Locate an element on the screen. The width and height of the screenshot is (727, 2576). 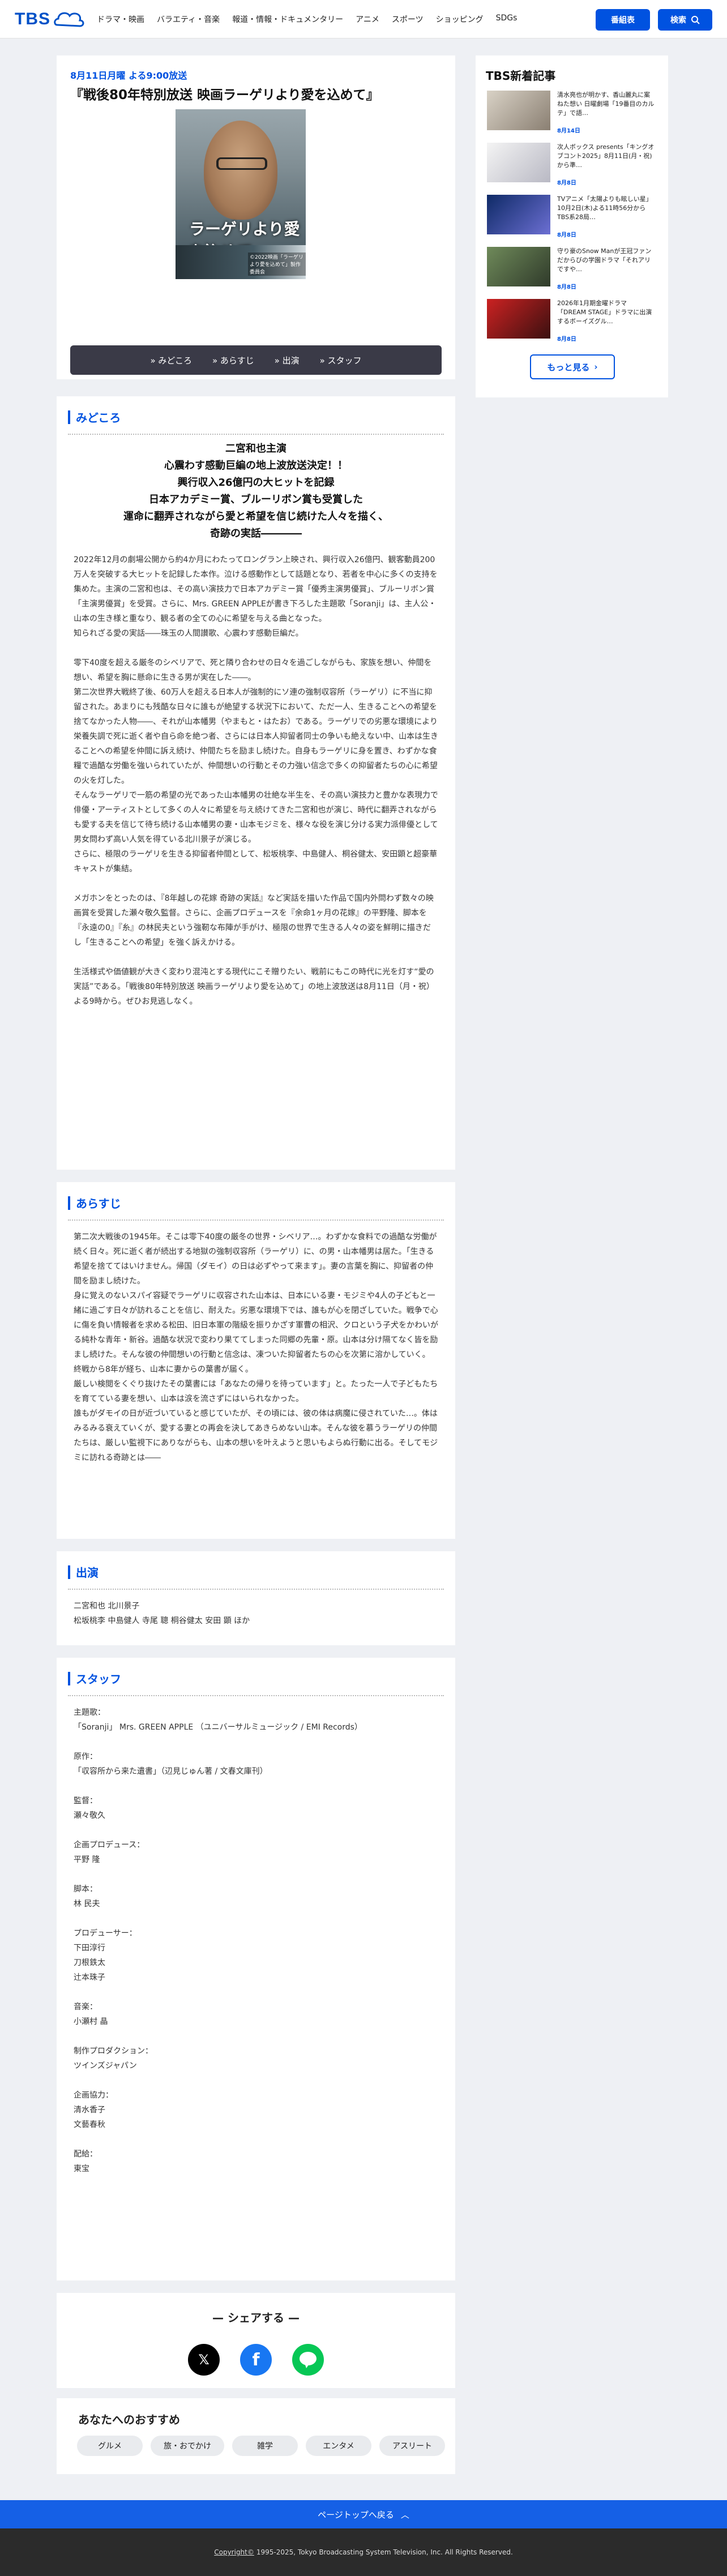
tag-chip: 雑学 is located at coordinates (265, 2446).